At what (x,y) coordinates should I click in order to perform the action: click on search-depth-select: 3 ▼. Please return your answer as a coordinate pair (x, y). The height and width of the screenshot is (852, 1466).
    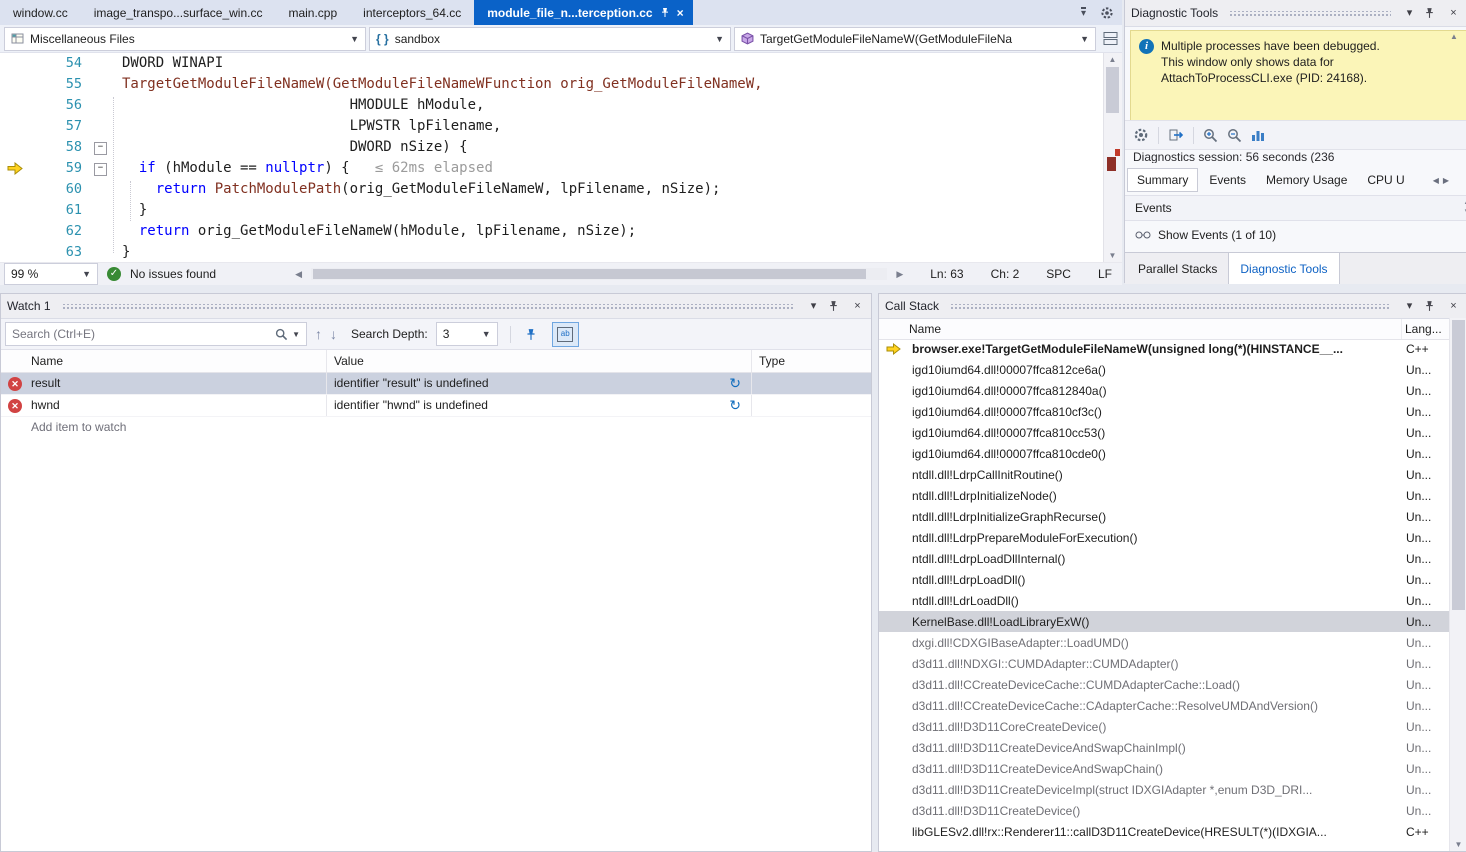
    Looking at the image, I should click on (466, 334).